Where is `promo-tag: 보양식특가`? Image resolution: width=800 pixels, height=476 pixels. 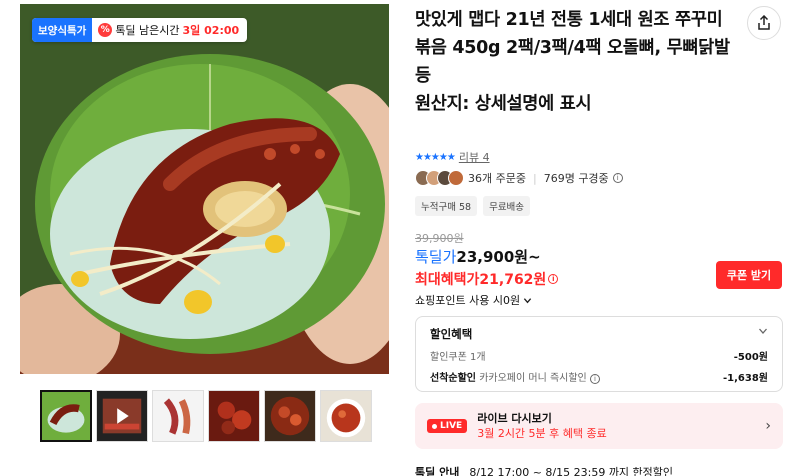
promo-tag: 보양식특가 is located at coordinates (62, 30).